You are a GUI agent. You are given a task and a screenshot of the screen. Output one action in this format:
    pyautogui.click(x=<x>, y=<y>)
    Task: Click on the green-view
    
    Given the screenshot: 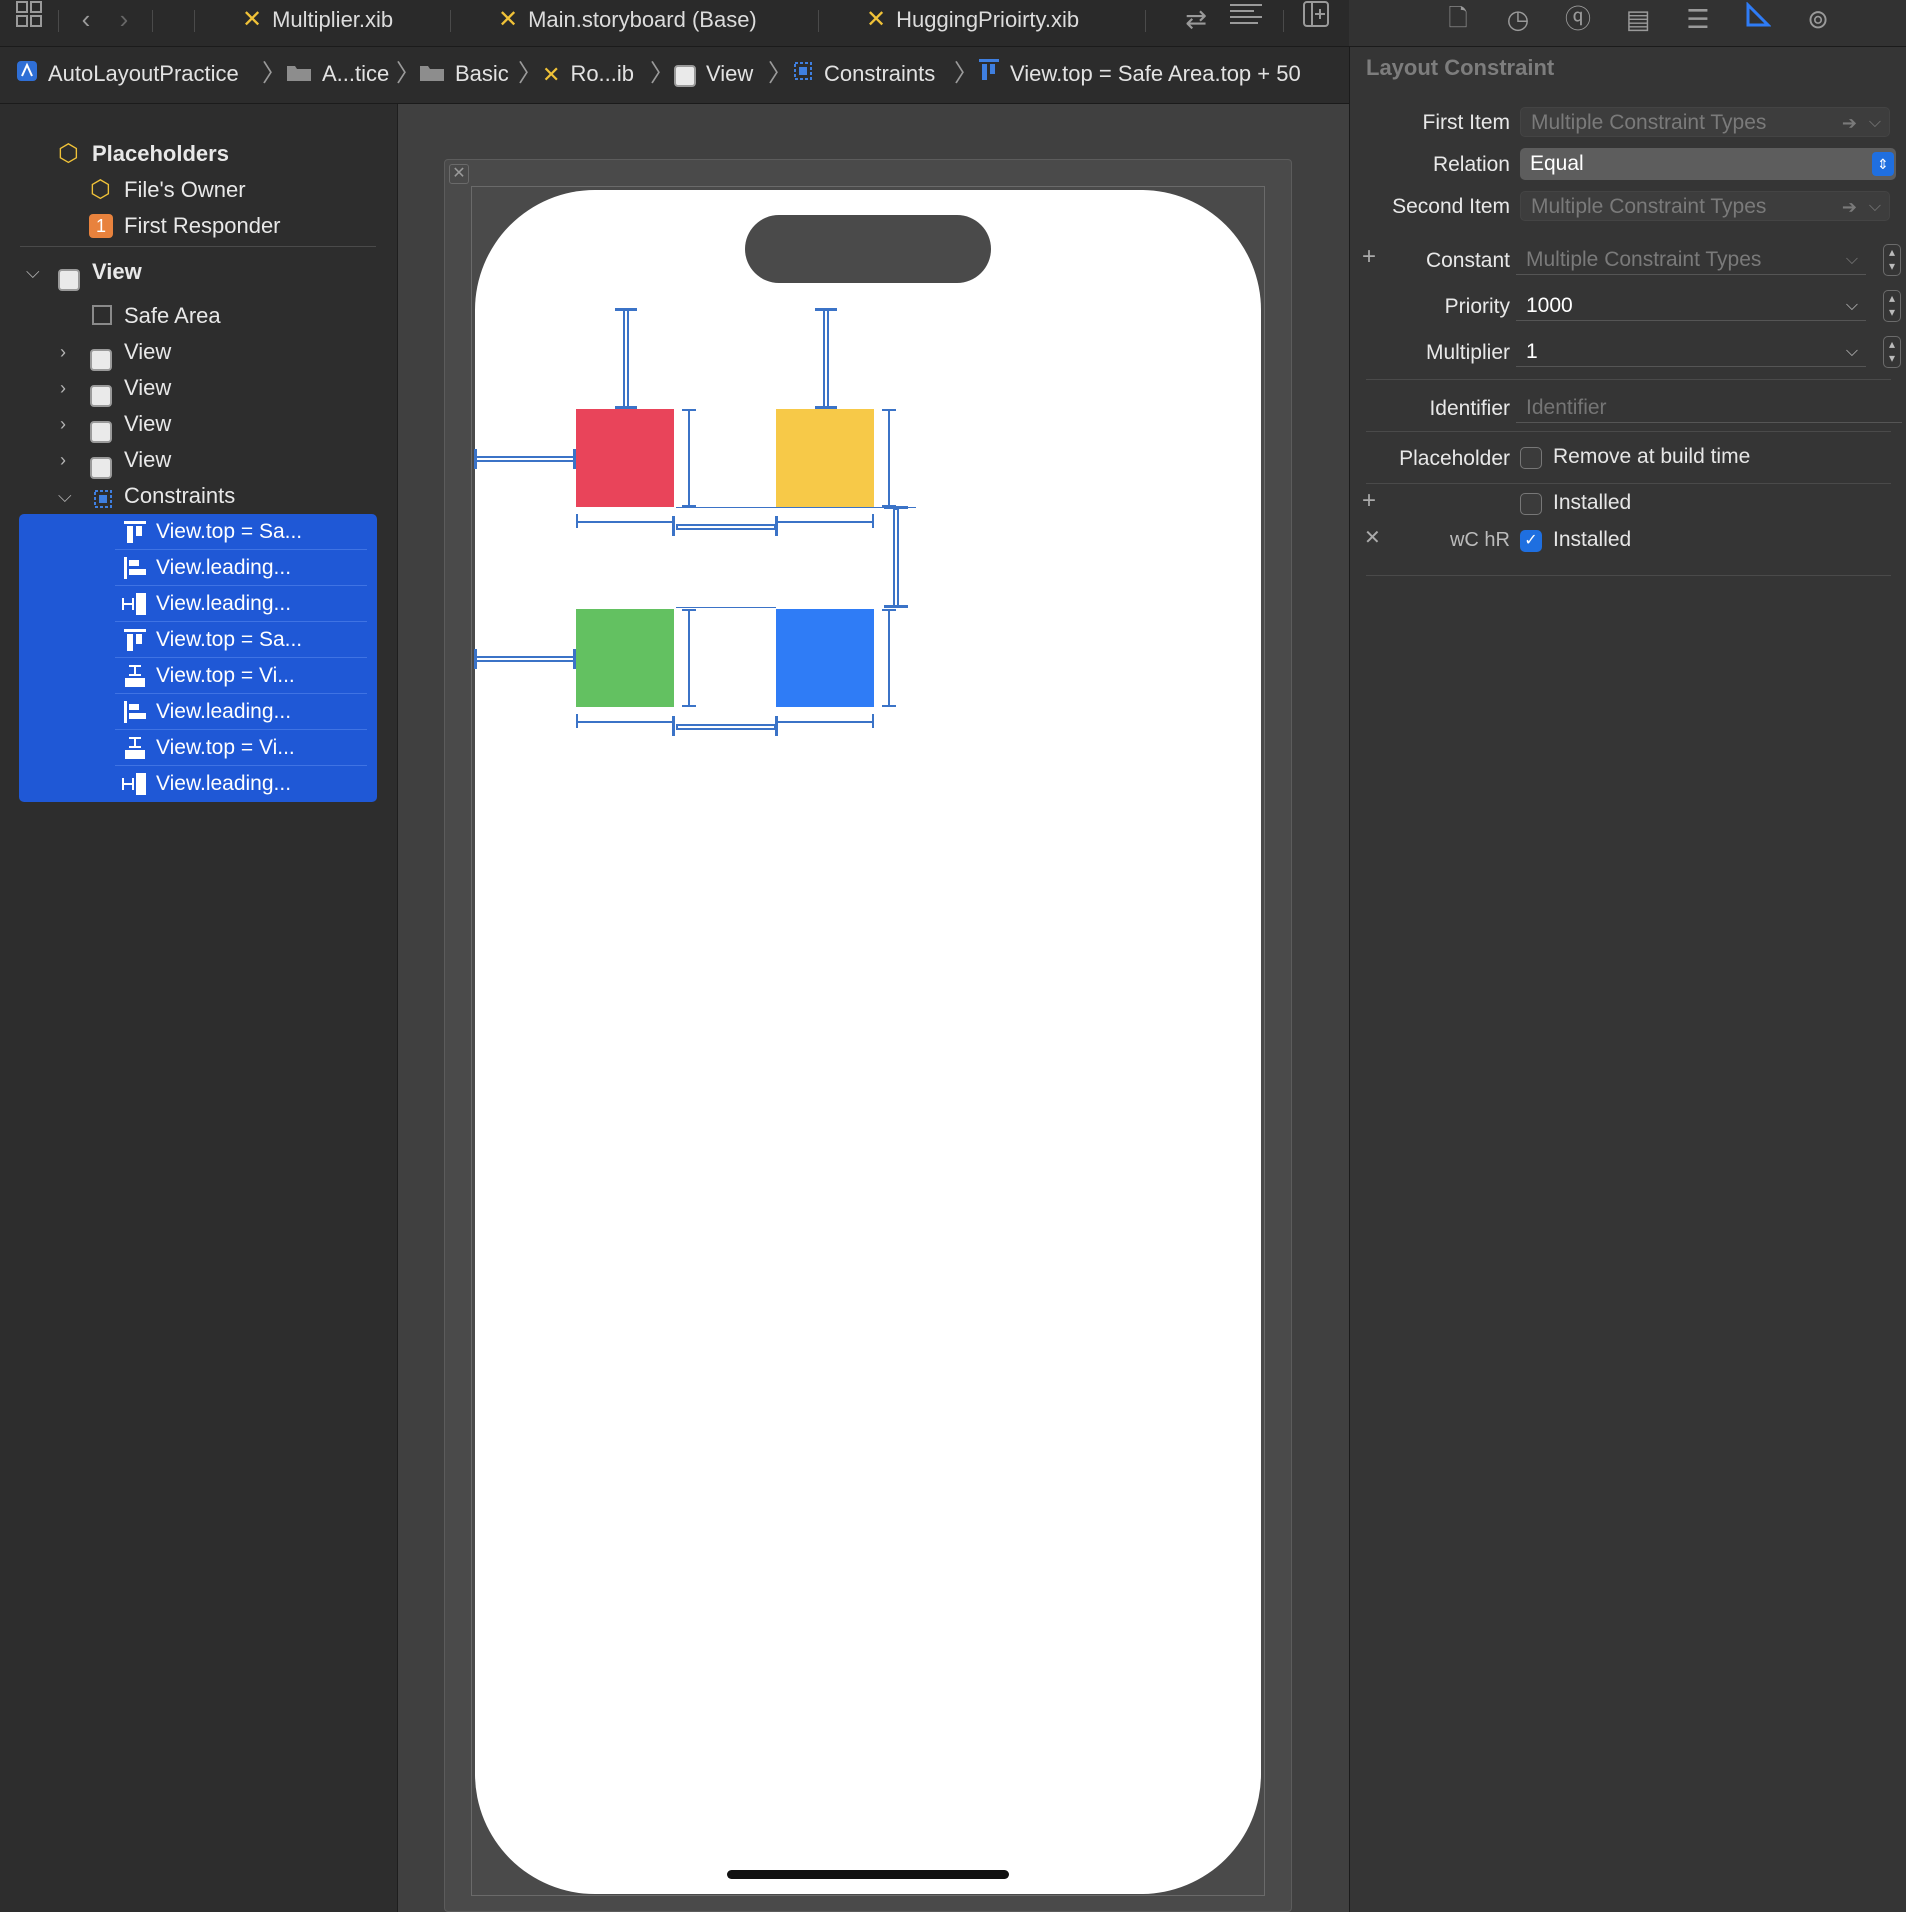 What is the action you would take?
    pyautogui.click(x=625, y=658)
    